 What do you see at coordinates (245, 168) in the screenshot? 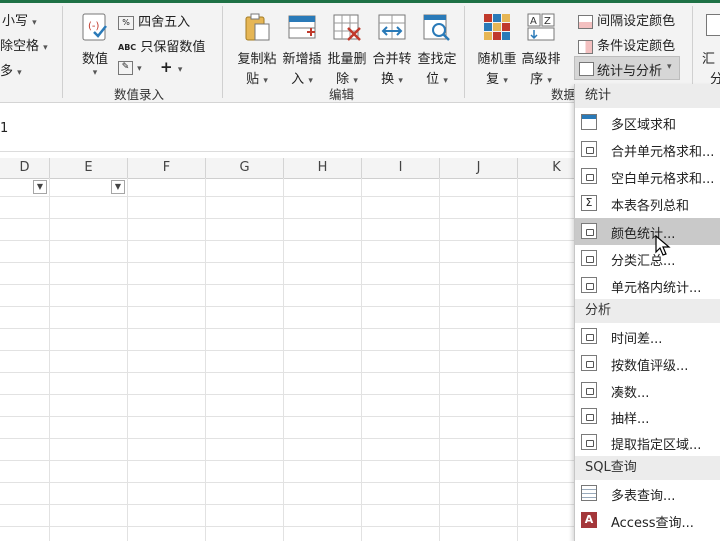
I see `column-header-g: G` at bounding box center [245, 168].